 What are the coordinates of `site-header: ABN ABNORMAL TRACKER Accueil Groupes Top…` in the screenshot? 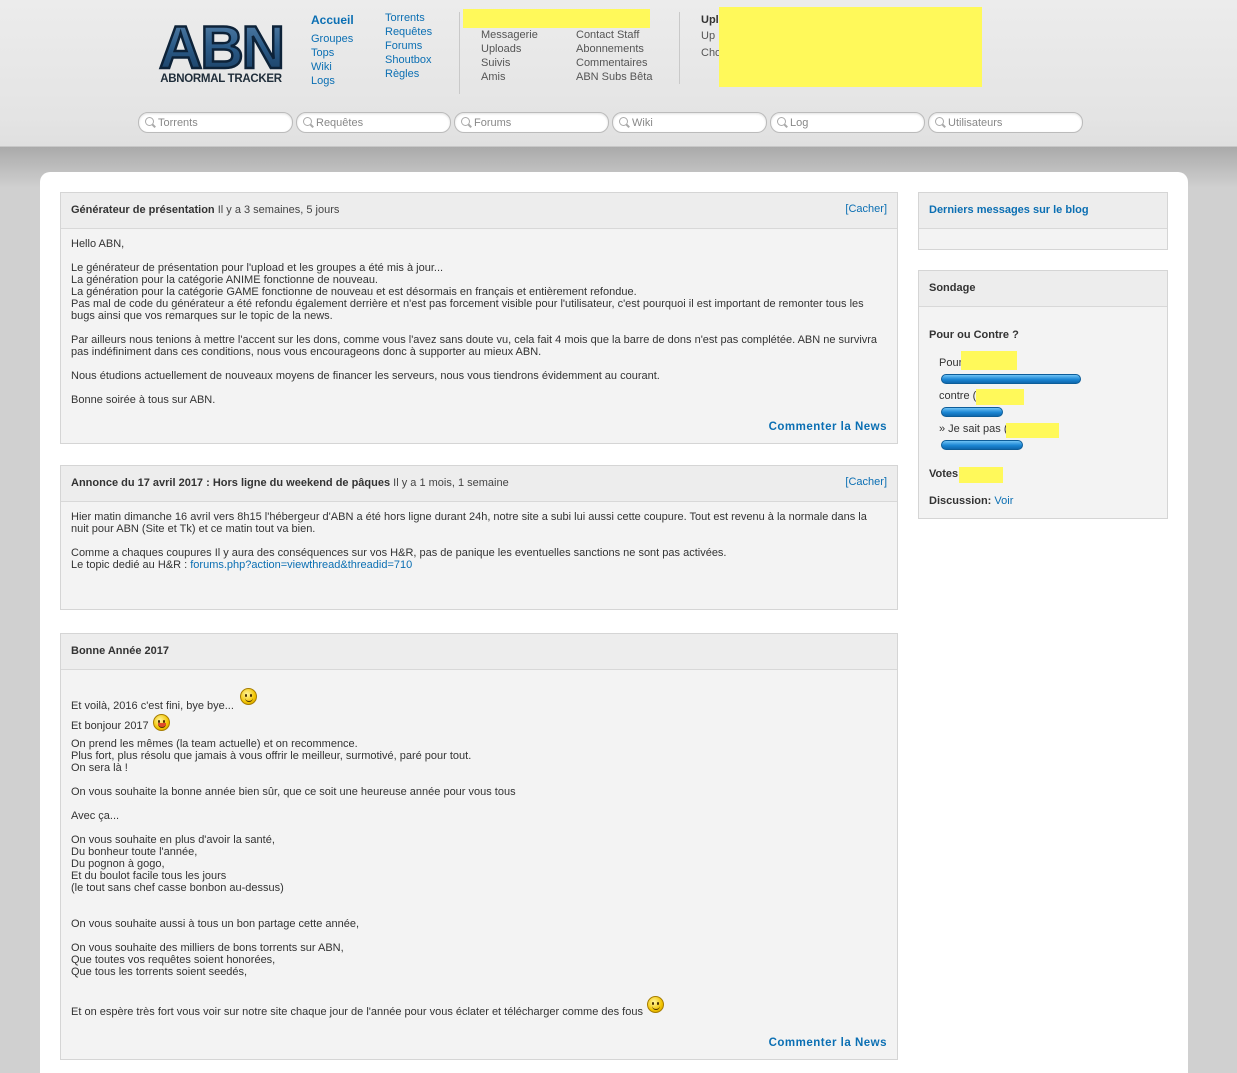 It's located at (618, 73).